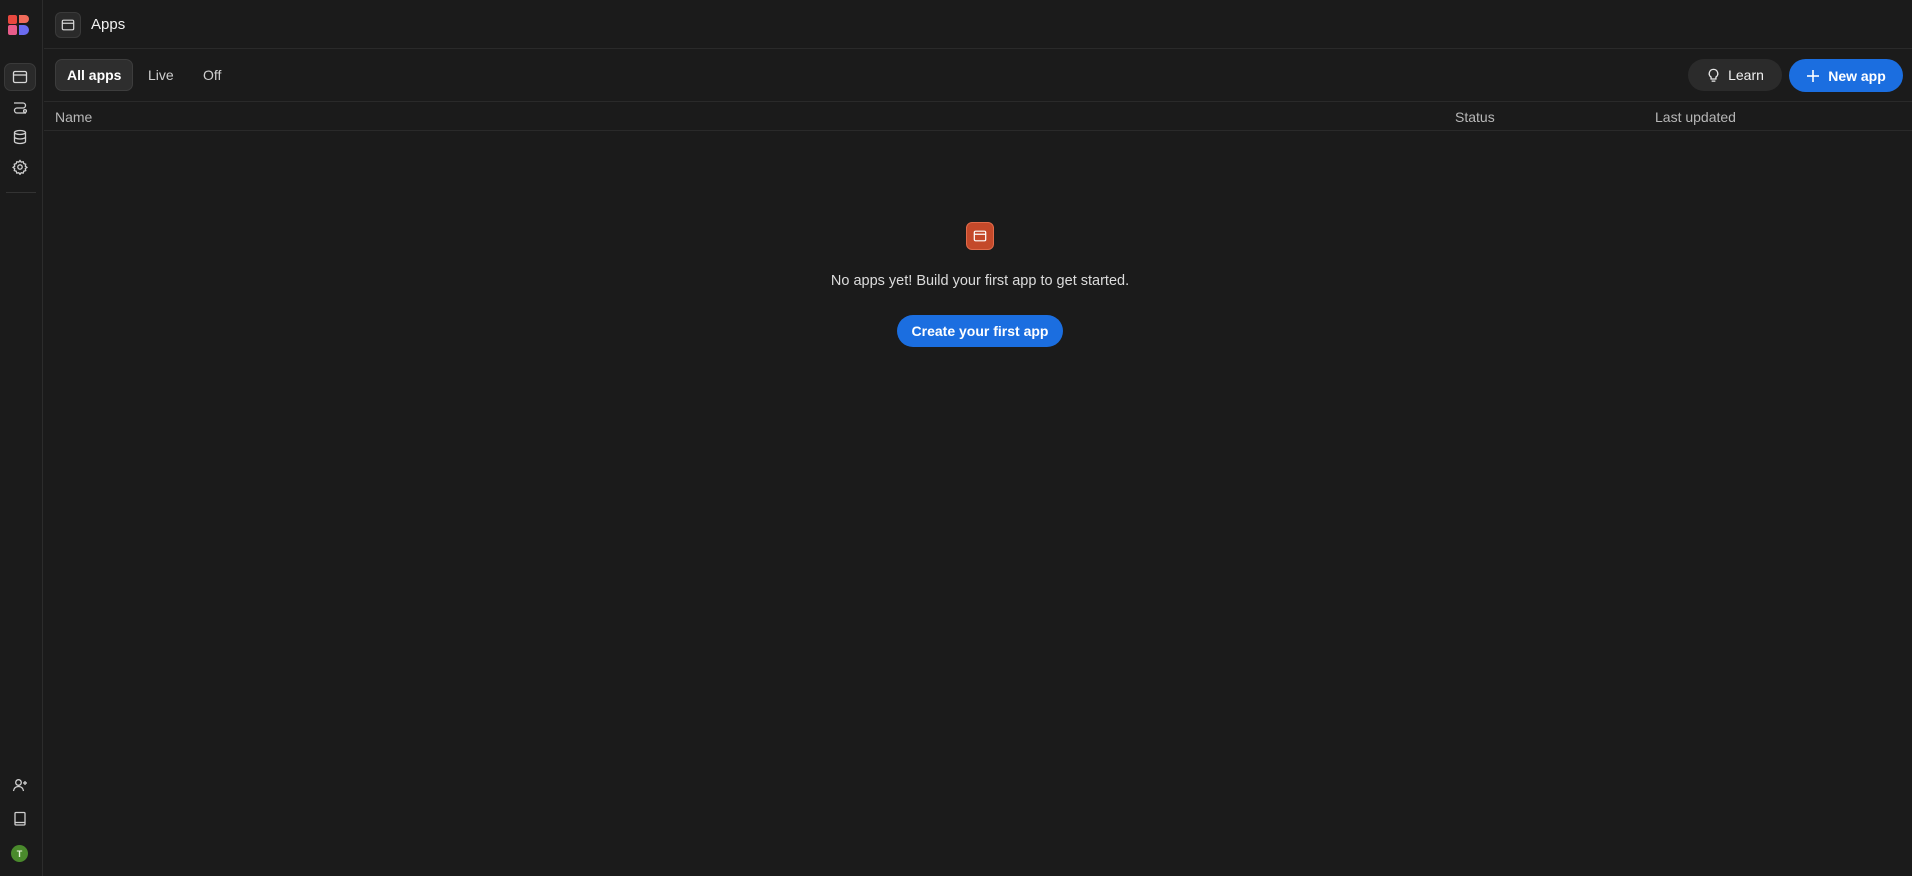 This screenshot has width=1912, height=876. I want to click on tab-live: Live, so click(161, 75).